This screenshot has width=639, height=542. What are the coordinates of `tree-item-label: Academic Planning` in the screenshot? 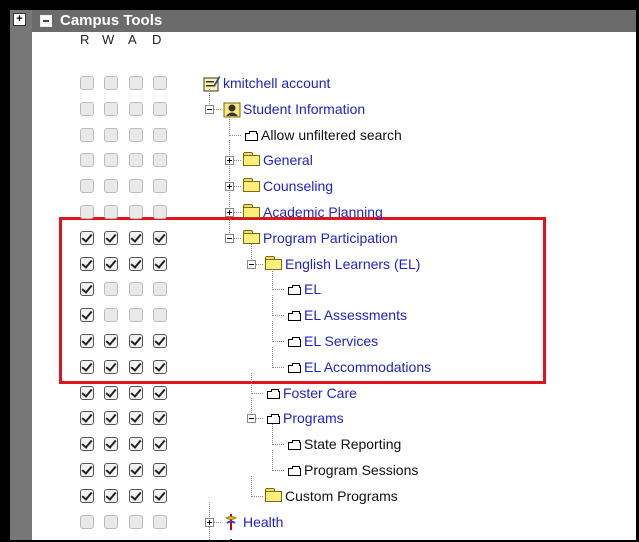 It's located at (323, 212).